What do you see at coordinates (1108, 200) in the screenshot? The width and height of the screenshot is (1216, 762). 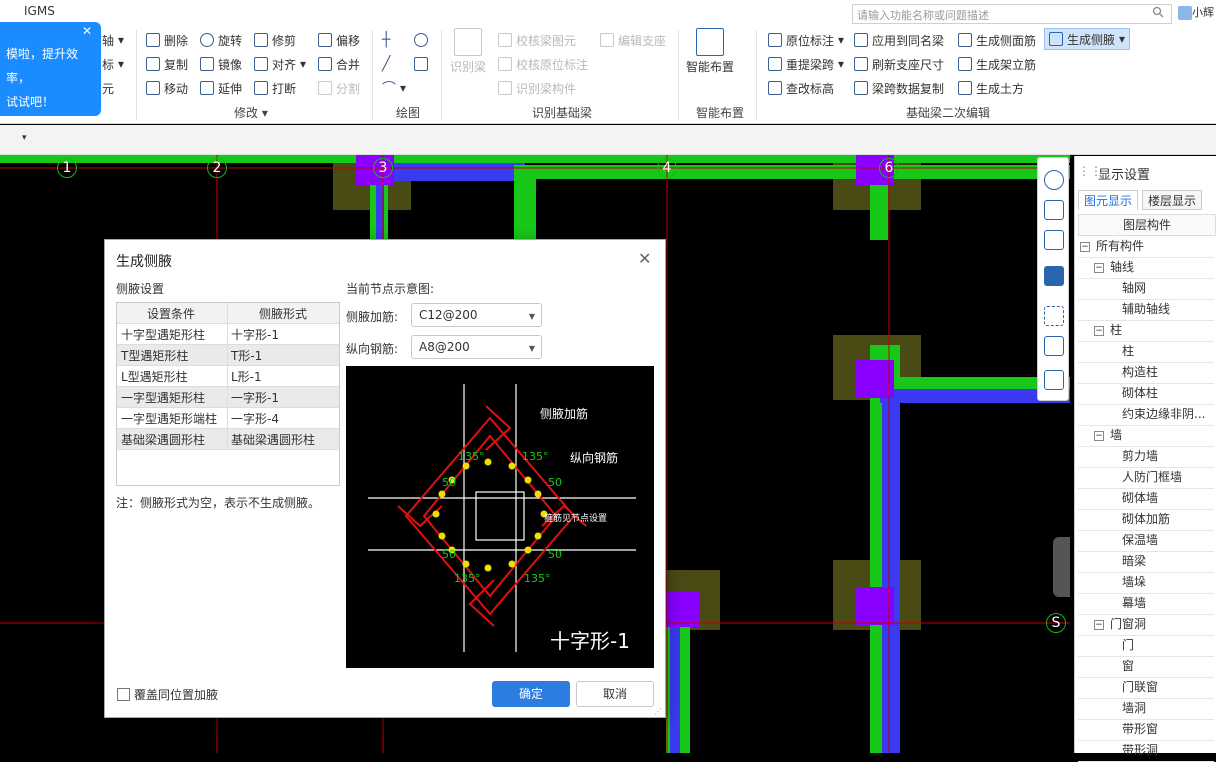 I see `tab-element-display: 图元显示` at bounding box center [1108, 200].